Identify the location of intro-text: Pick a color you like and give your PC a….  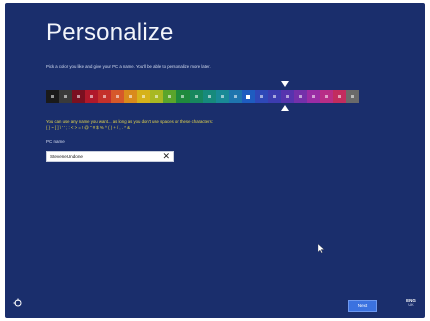
(128, 66).